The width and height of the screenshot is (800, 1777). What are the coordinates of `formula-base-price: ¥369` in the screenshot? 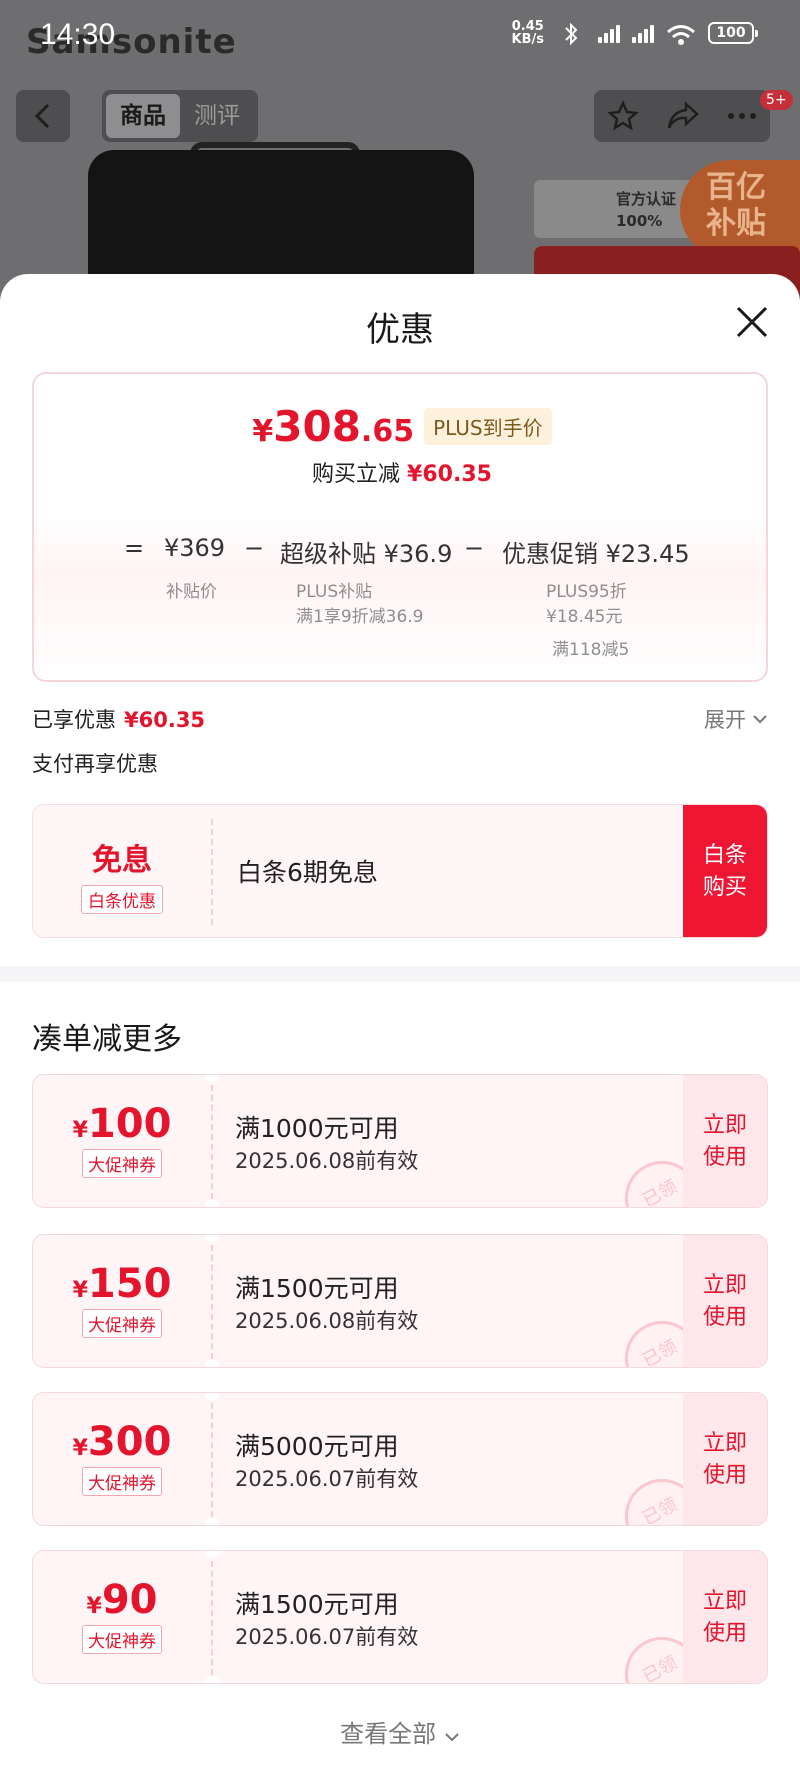 It's located at (195, 548).